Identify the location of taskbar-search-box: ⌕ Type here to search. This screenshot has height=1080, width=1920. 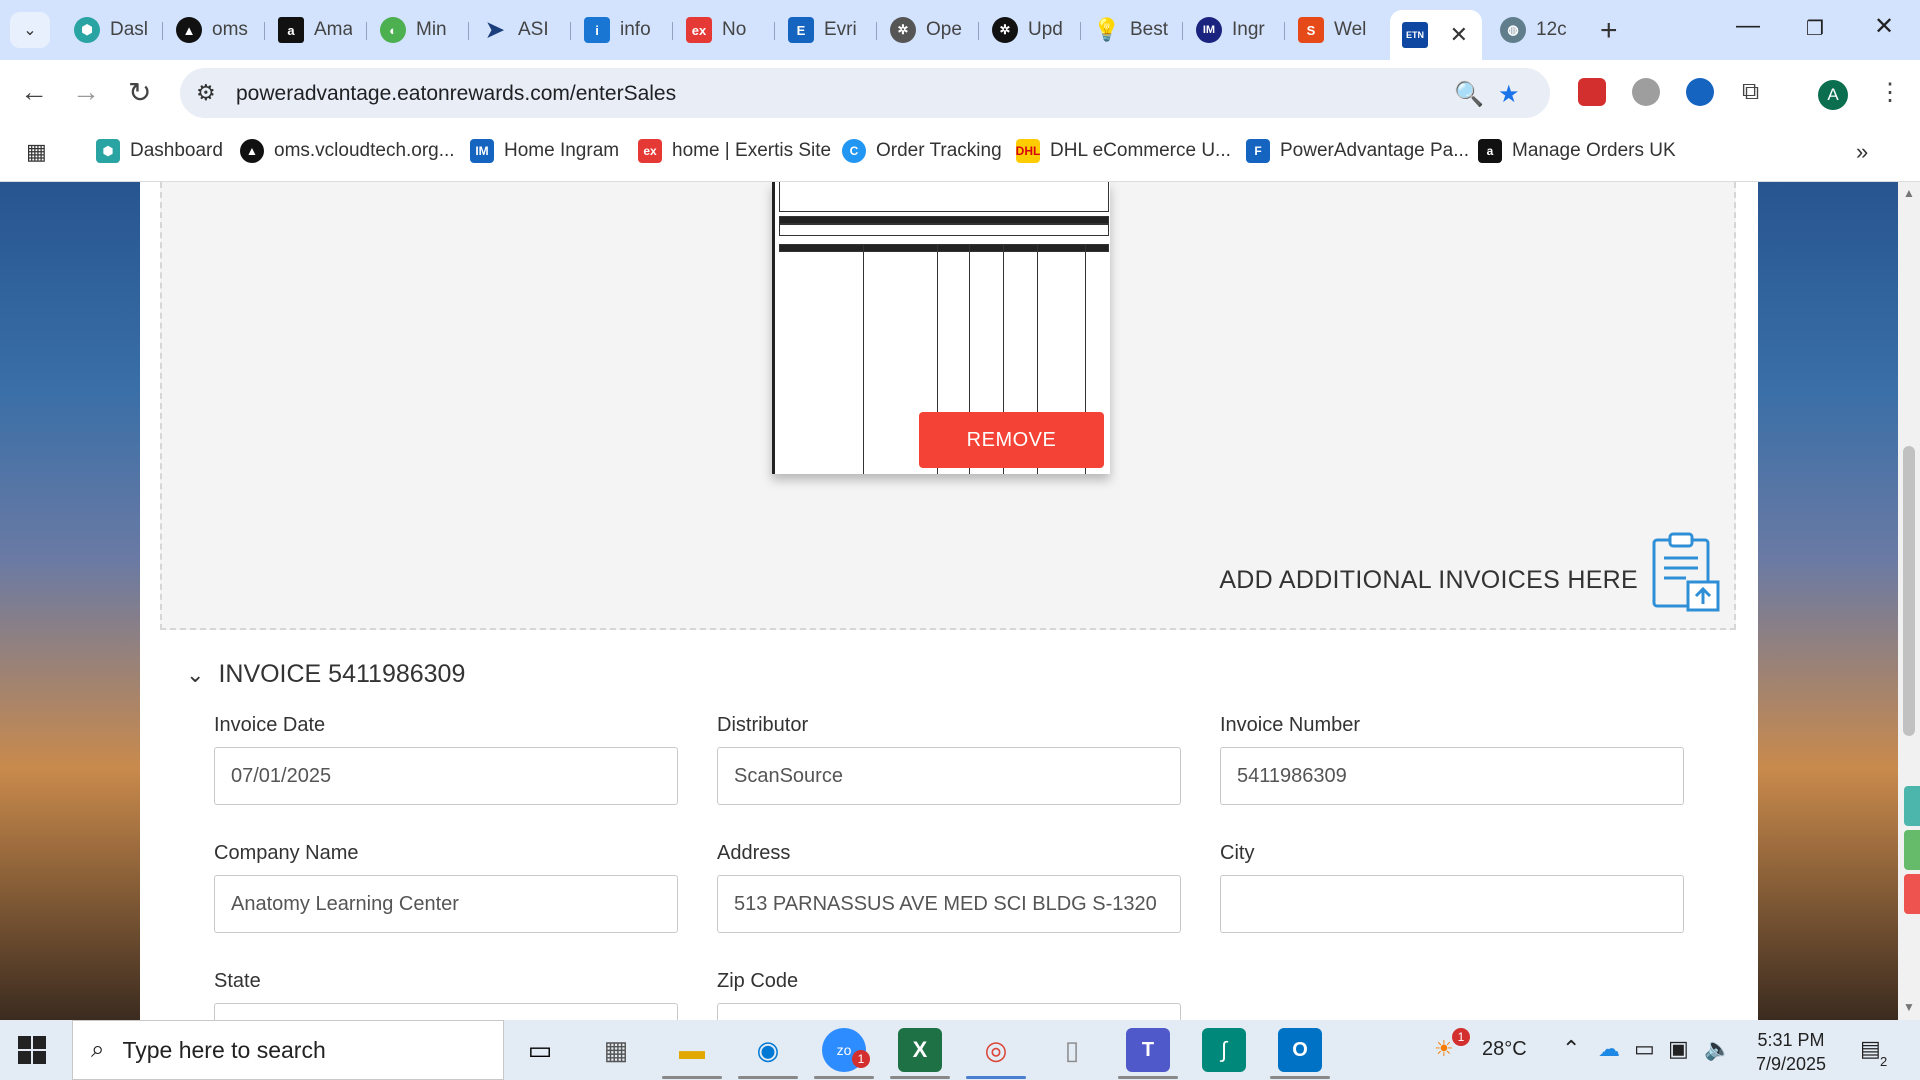
(288, 1050).